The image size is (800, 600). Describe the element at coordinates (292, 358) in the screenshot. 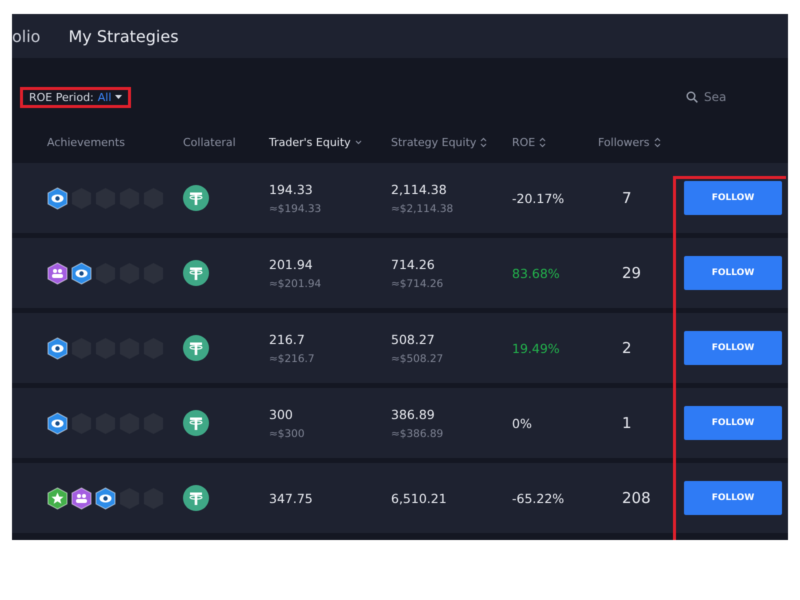

I see `usd-value: ≈$216.7` at that location.